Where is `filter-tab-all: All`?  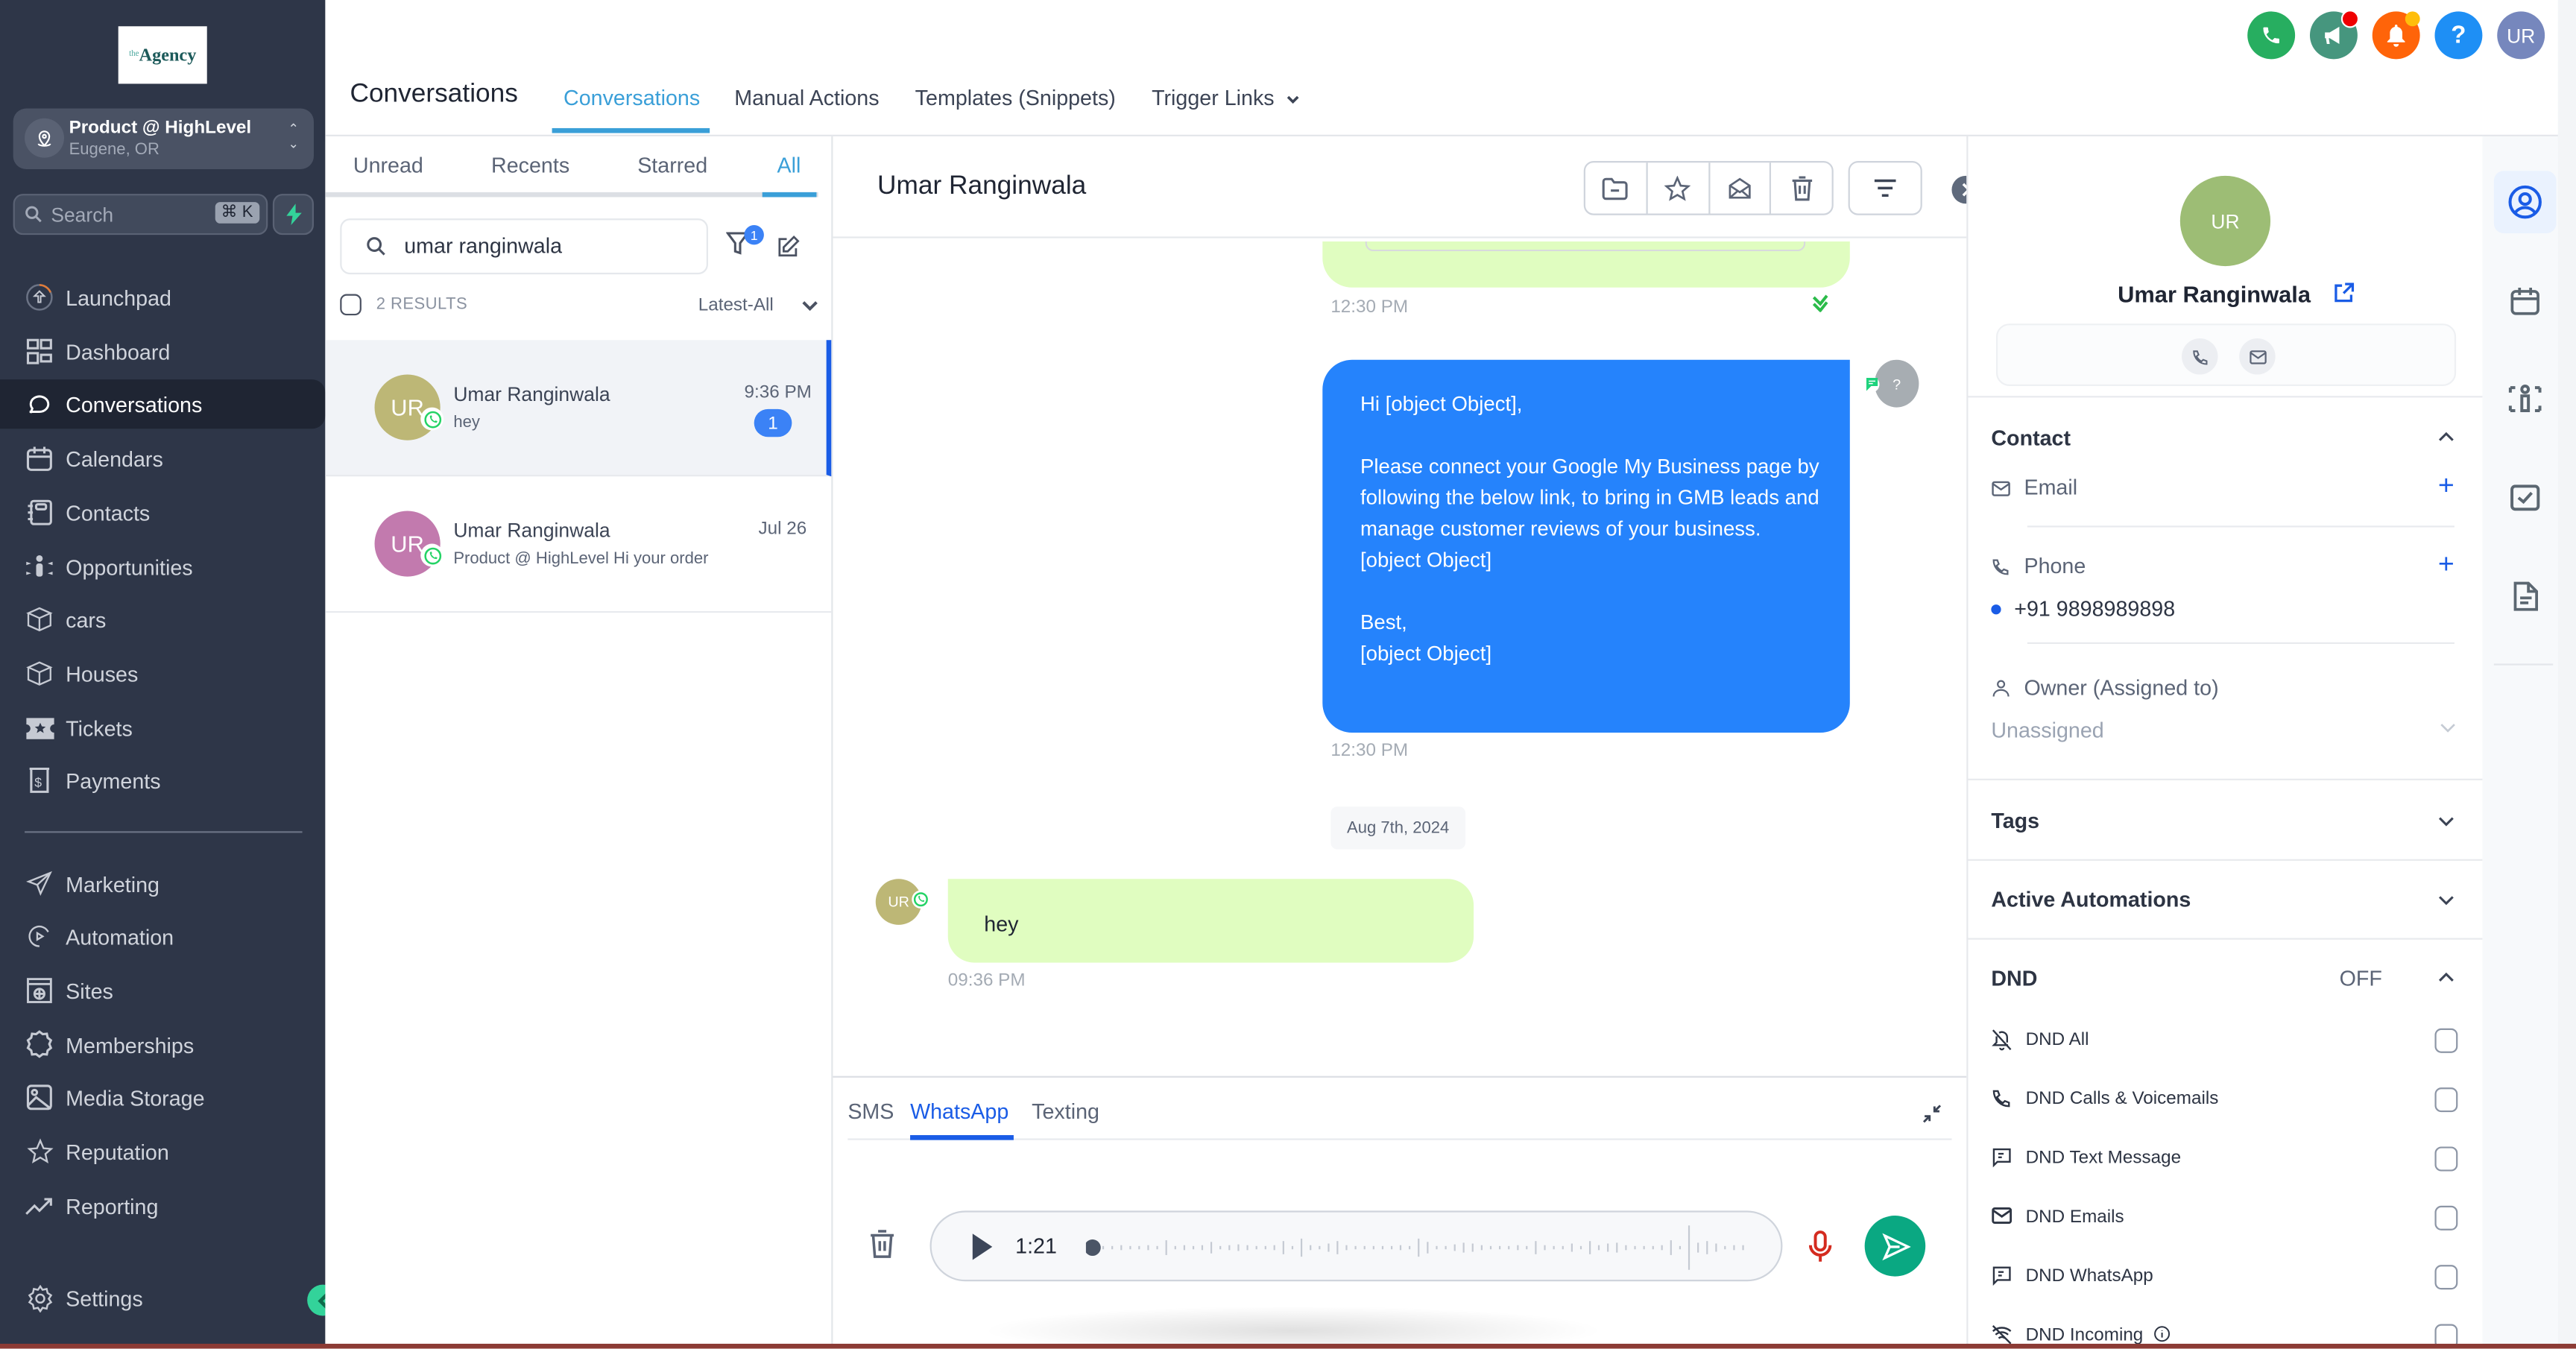 filter-tab-all: All is located at coordinates (789, 165).